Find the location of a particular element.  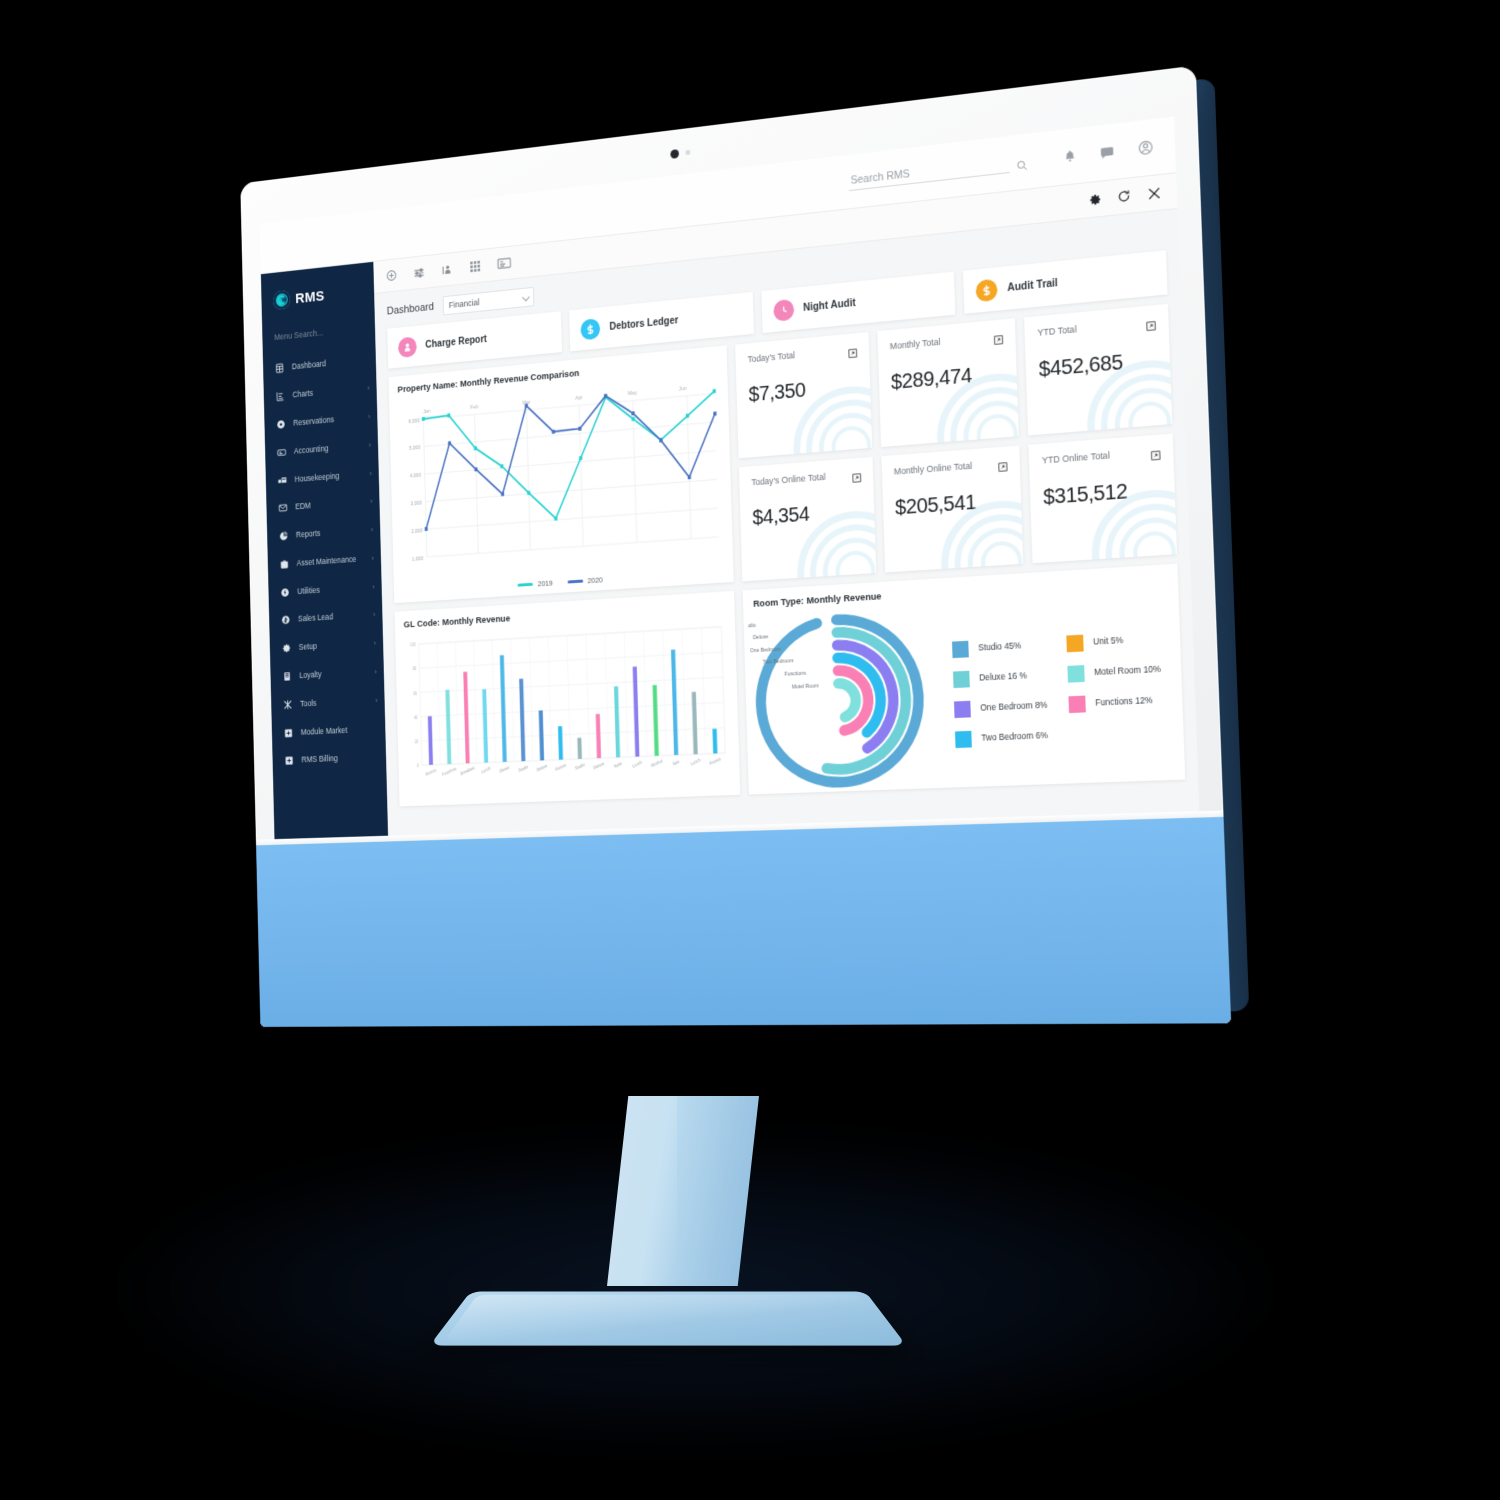

plus-circle-icon is located at coordinates (392, 276).